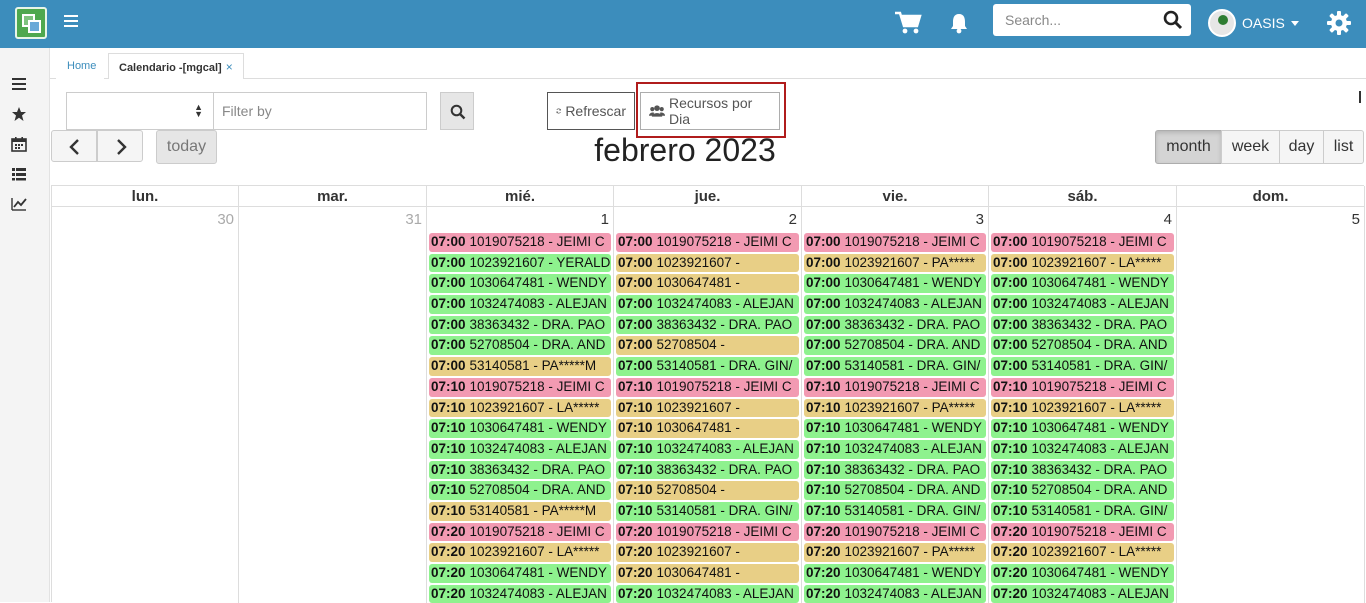  What do you see at coordinates (520, 366) in the screenshot?
I see `calendar-event: 07:00 53140581 - PA*****M` at bounding box center [520, 366].